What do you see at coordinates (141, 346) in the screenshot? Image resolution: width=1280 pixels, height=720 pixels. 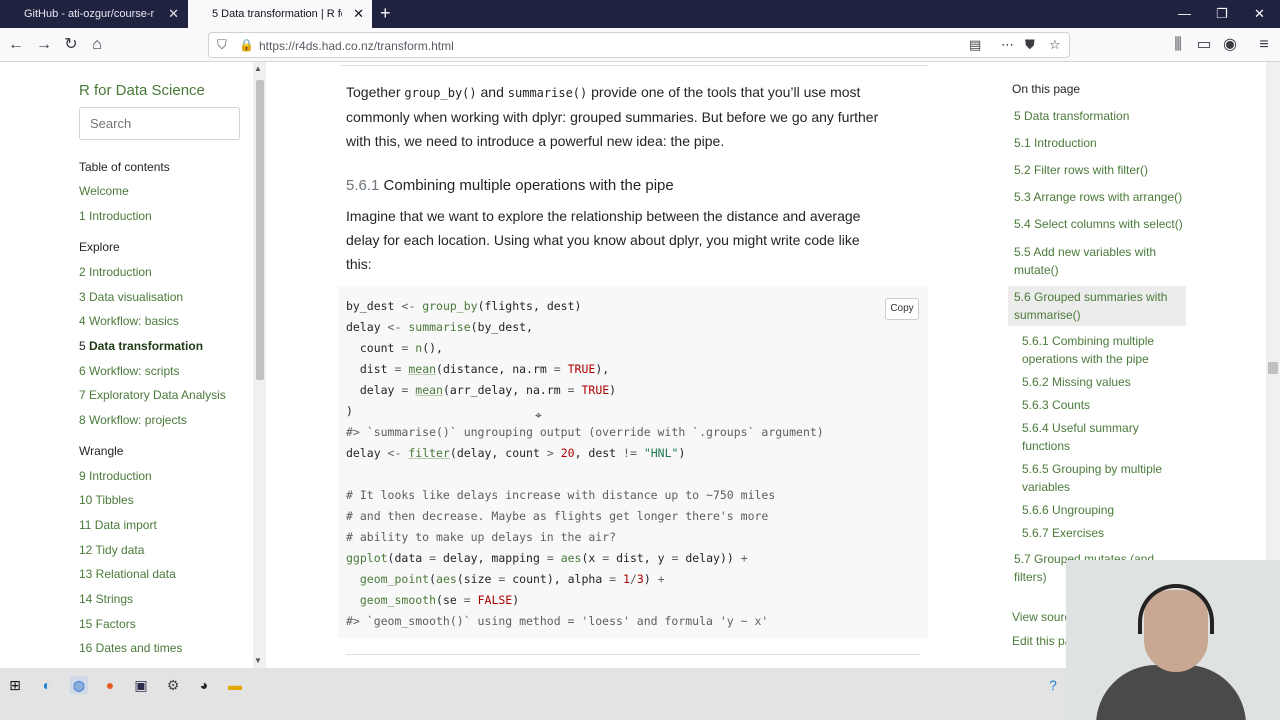 I see `sidebar-item-data-transformation: 5 Data transformation` at bounding box center [141, 346].